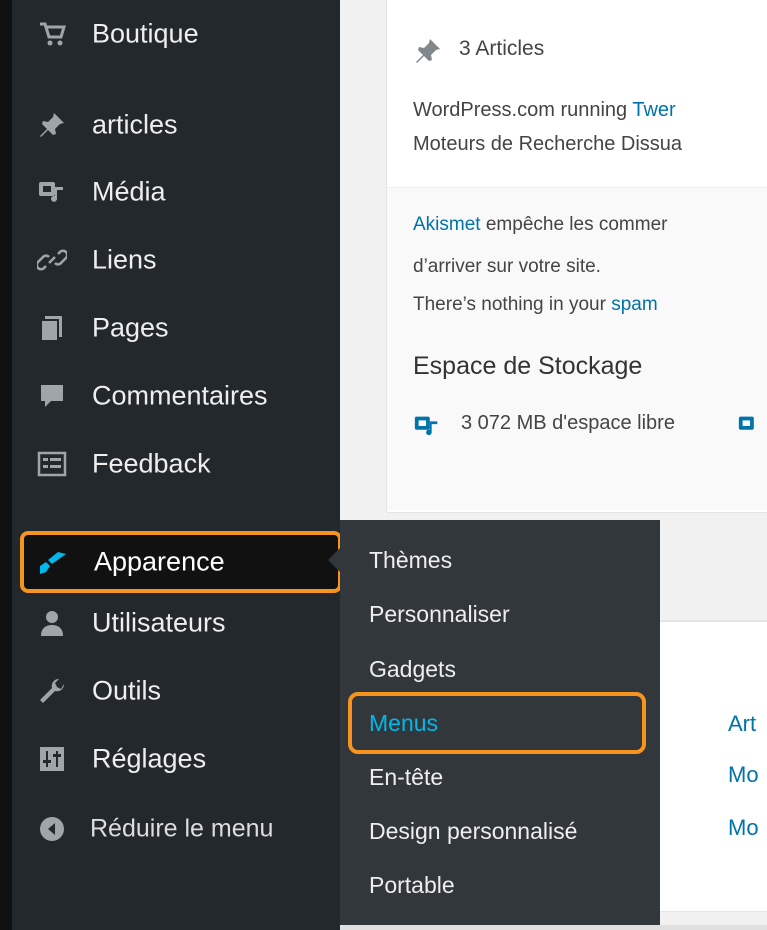 This screenshot has width=767, height=930. Describe the element at coordinates (182, 828) in the screenshot. I see `sidebar-item-label: Réduire le menu` at that location.